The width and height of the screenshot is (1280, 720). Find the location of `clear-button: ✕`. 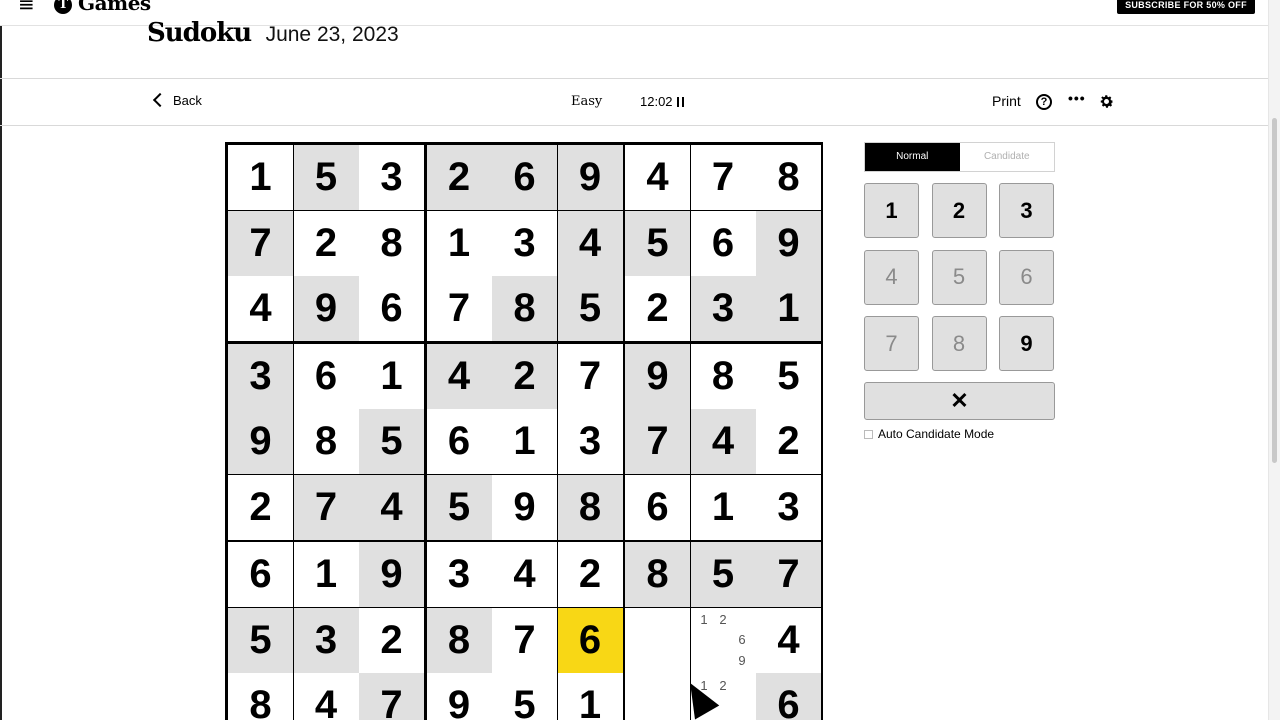

clear-button: ✕ is located at coordinates (959, 401).